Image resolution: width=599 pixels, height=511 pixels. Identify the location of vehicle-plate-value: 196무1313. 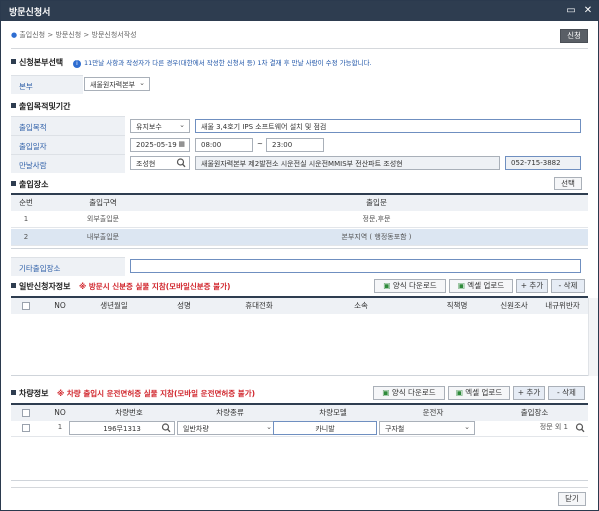
(122, 429).